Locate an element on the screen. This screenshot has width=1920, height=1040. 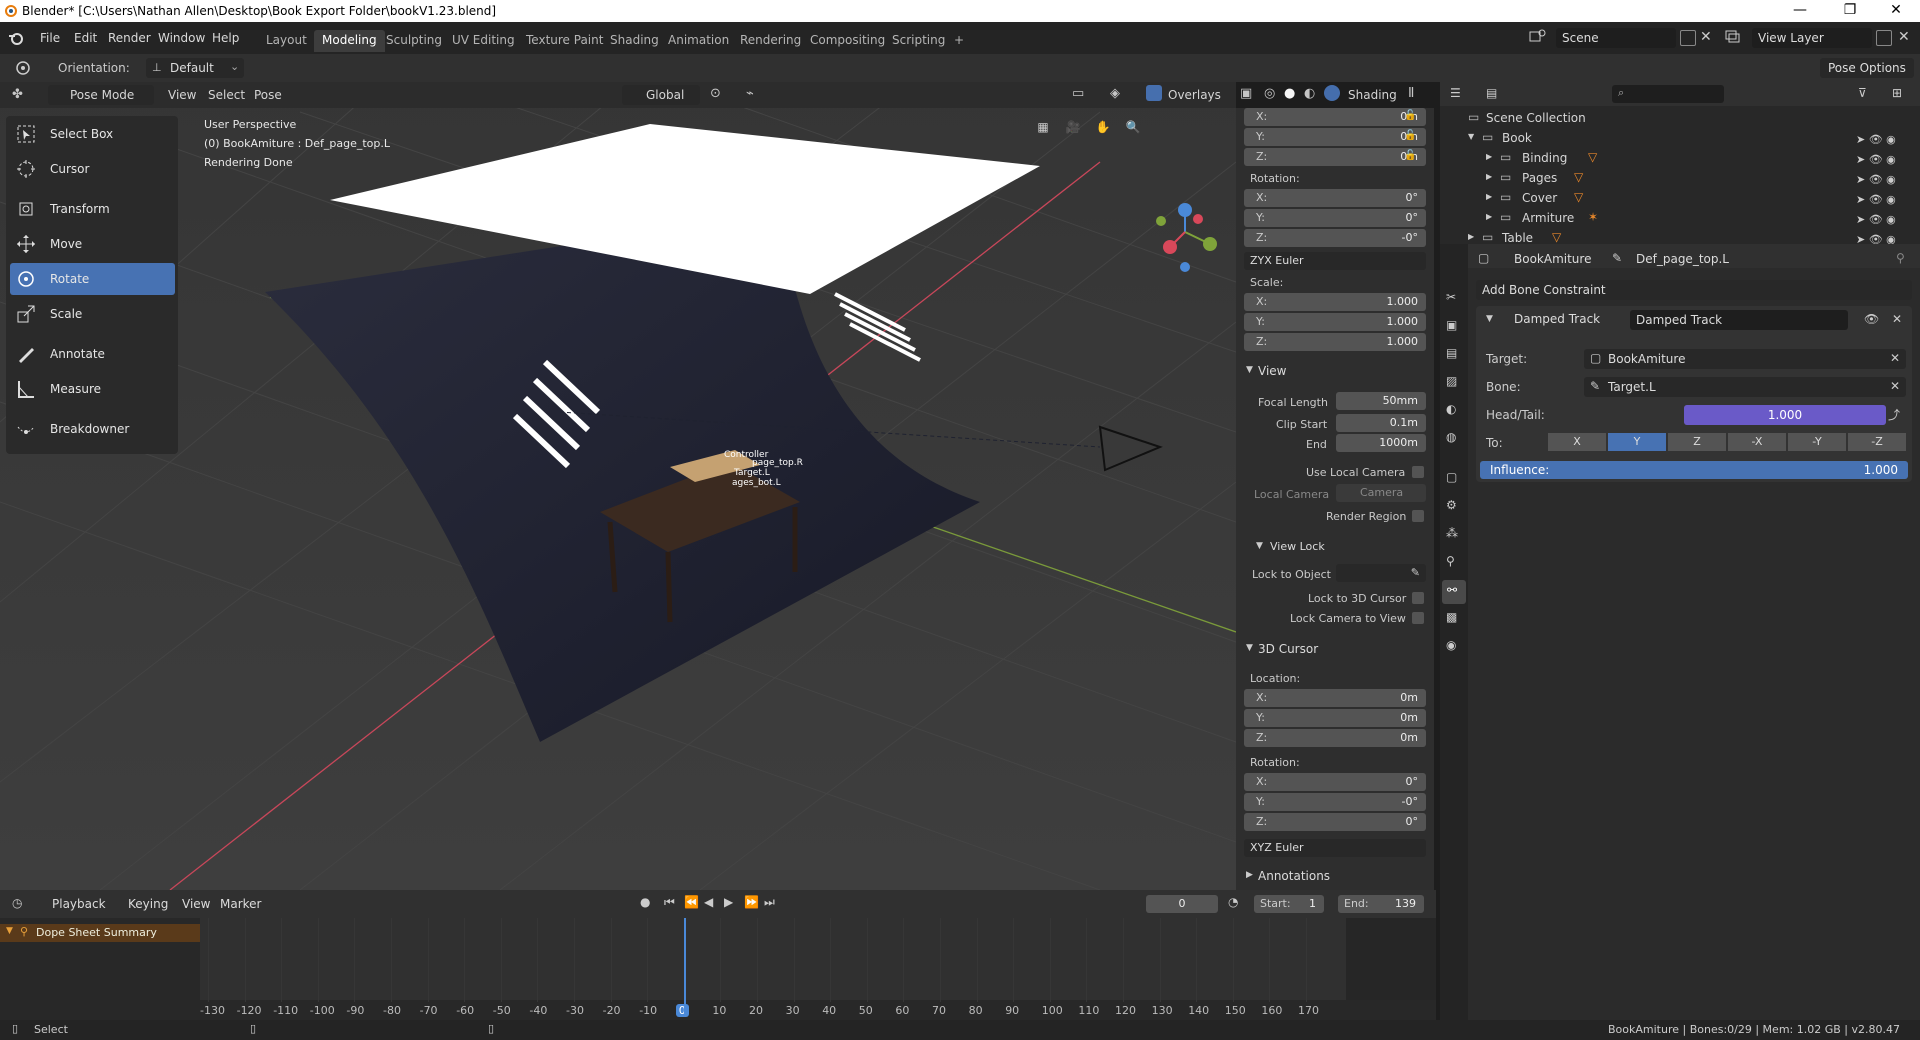
view-layer-icon is located at coordinates (1735, 38).